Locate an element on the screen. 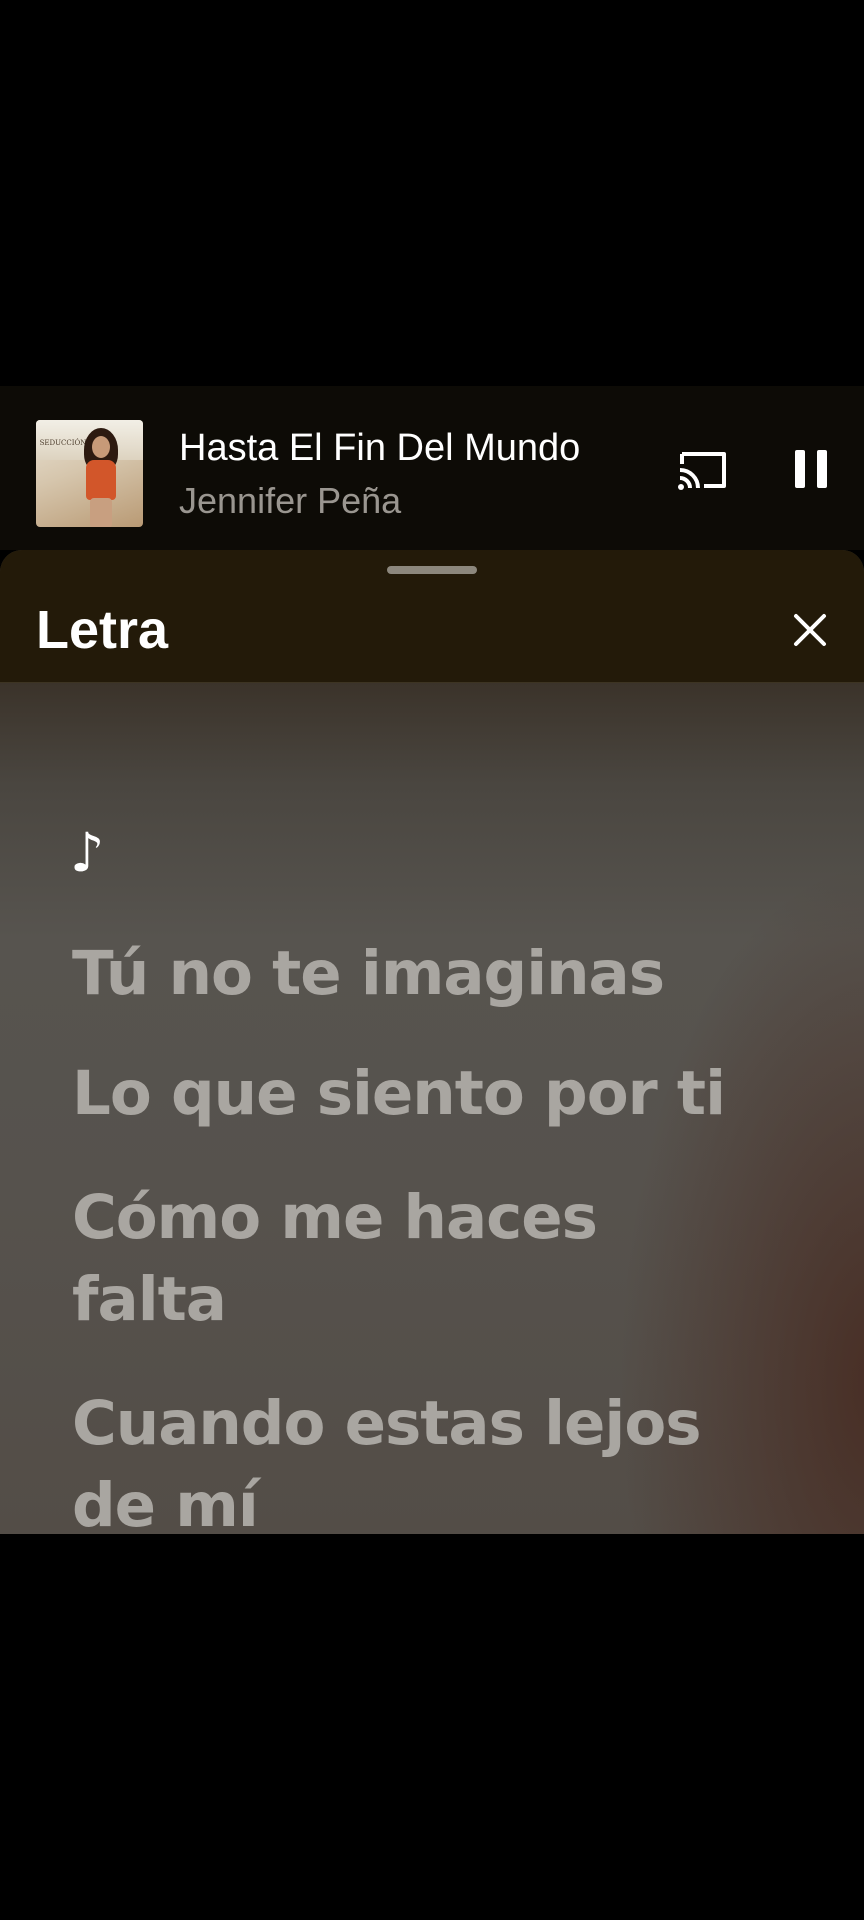 The width and height of the screenshot is (864, 1920). cast-icon is located at coordinates (702, 471).